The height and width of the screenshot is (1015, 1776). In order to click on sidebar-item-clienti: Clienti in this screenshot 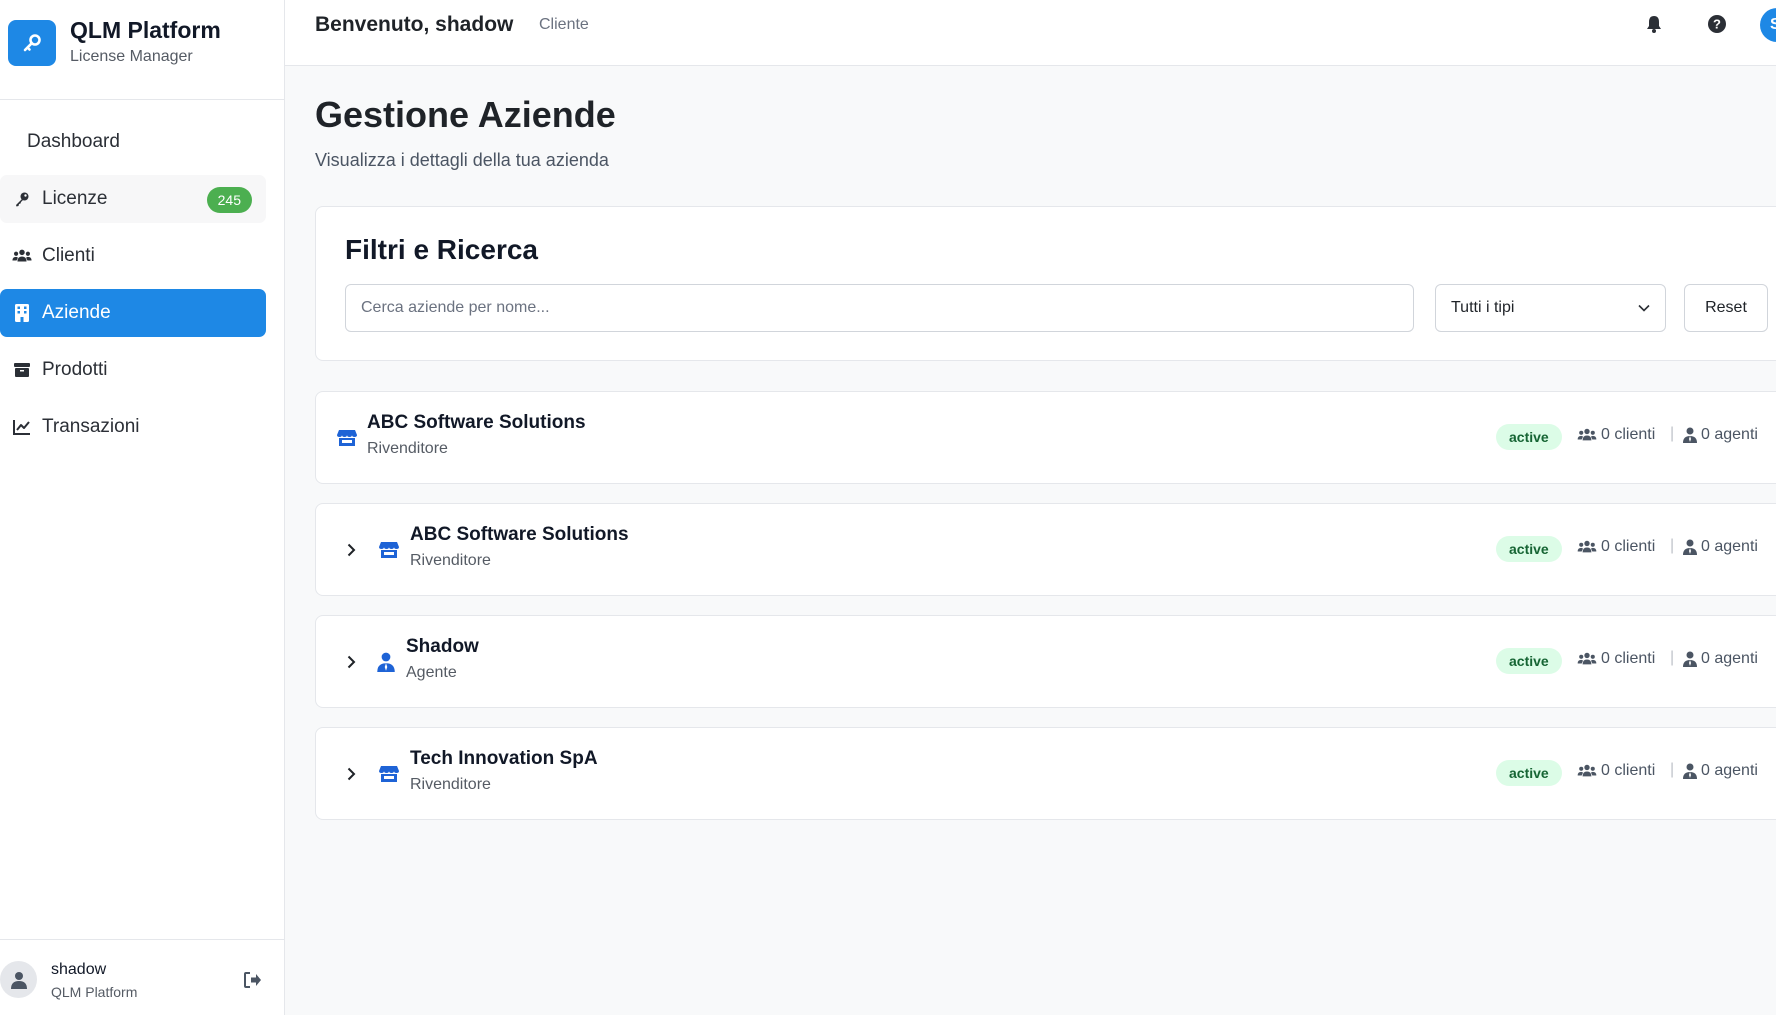, I will do `click(133, 256)`.